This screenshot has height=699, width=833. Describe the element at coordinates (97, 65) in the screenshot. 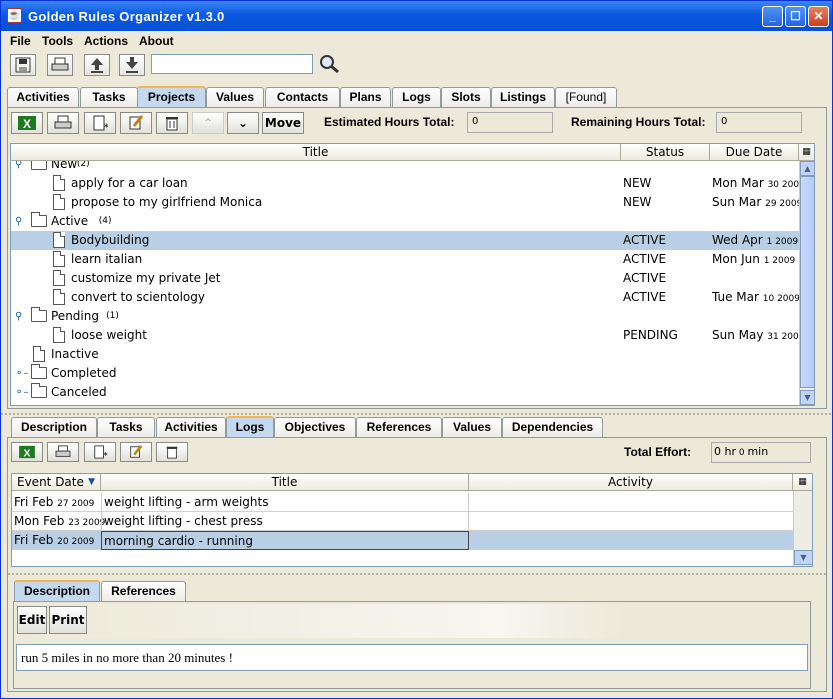

I see `export-icon` at that location.